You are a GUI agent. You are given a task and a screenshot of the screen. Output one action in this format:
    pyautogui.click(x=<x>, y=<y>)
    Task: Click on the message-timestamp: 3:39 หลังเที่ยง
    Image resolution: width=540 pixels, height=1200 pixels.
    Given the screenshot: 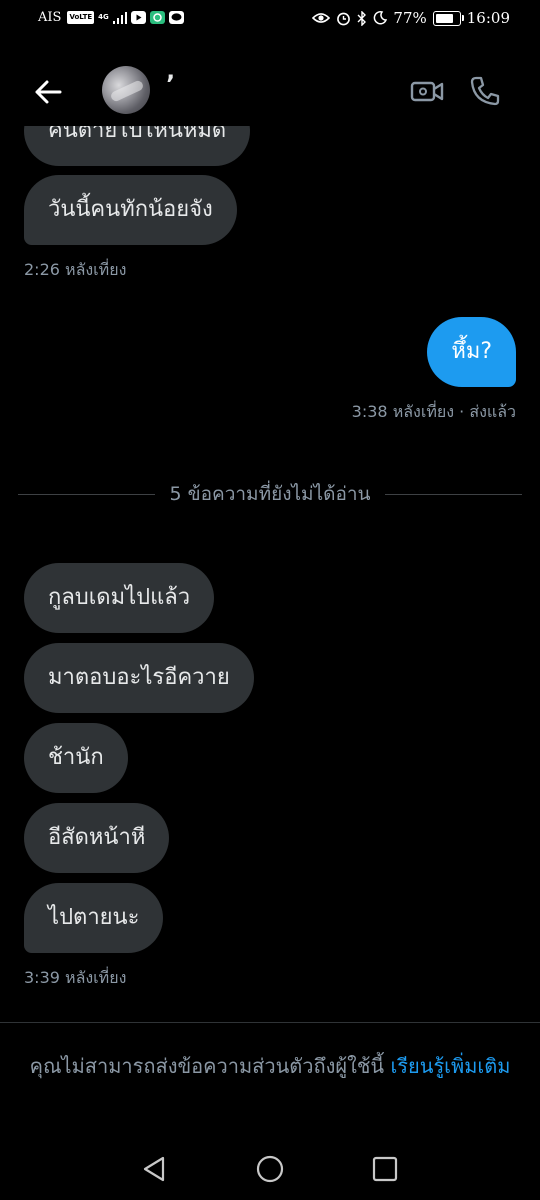 What is the action you would take?
    pyautogui.click(x=75, y=977)
    